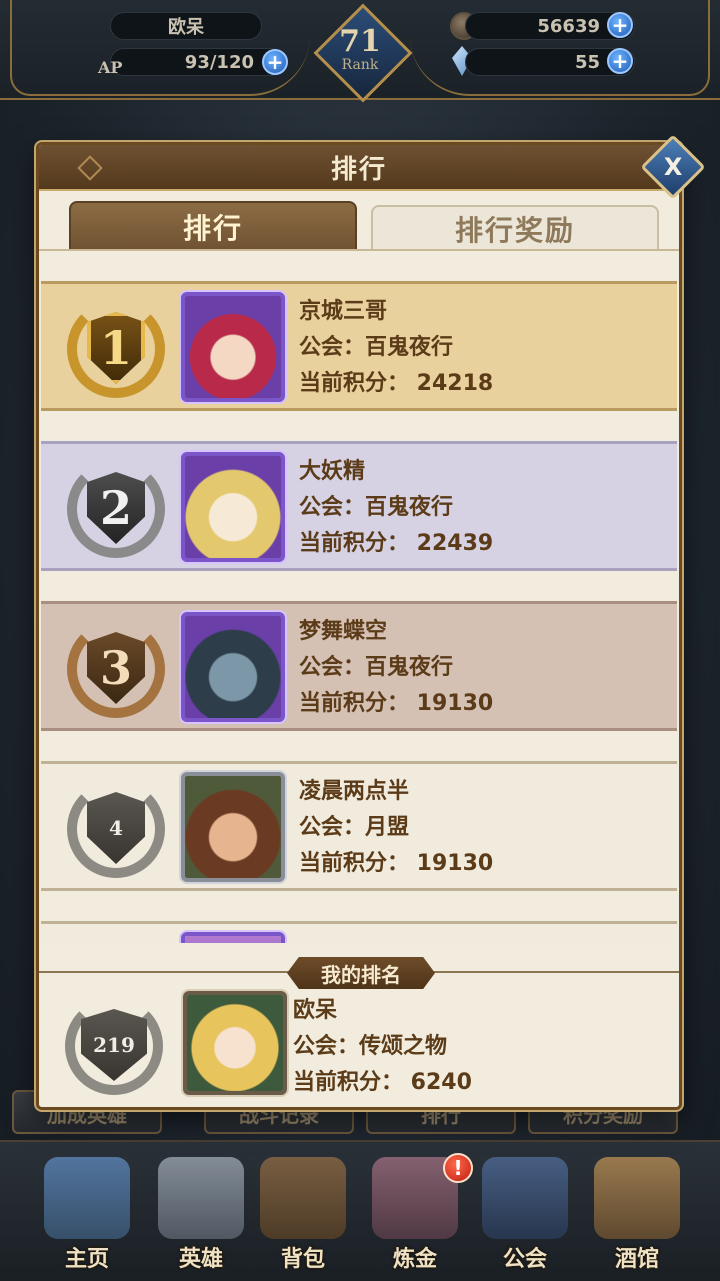 This screenshot has height=1281, width=720. What do you see at coordinates (302, 1259) in the screenshot?
I see `nav-bag-label: 背包` at bounding box center [302, 1259].